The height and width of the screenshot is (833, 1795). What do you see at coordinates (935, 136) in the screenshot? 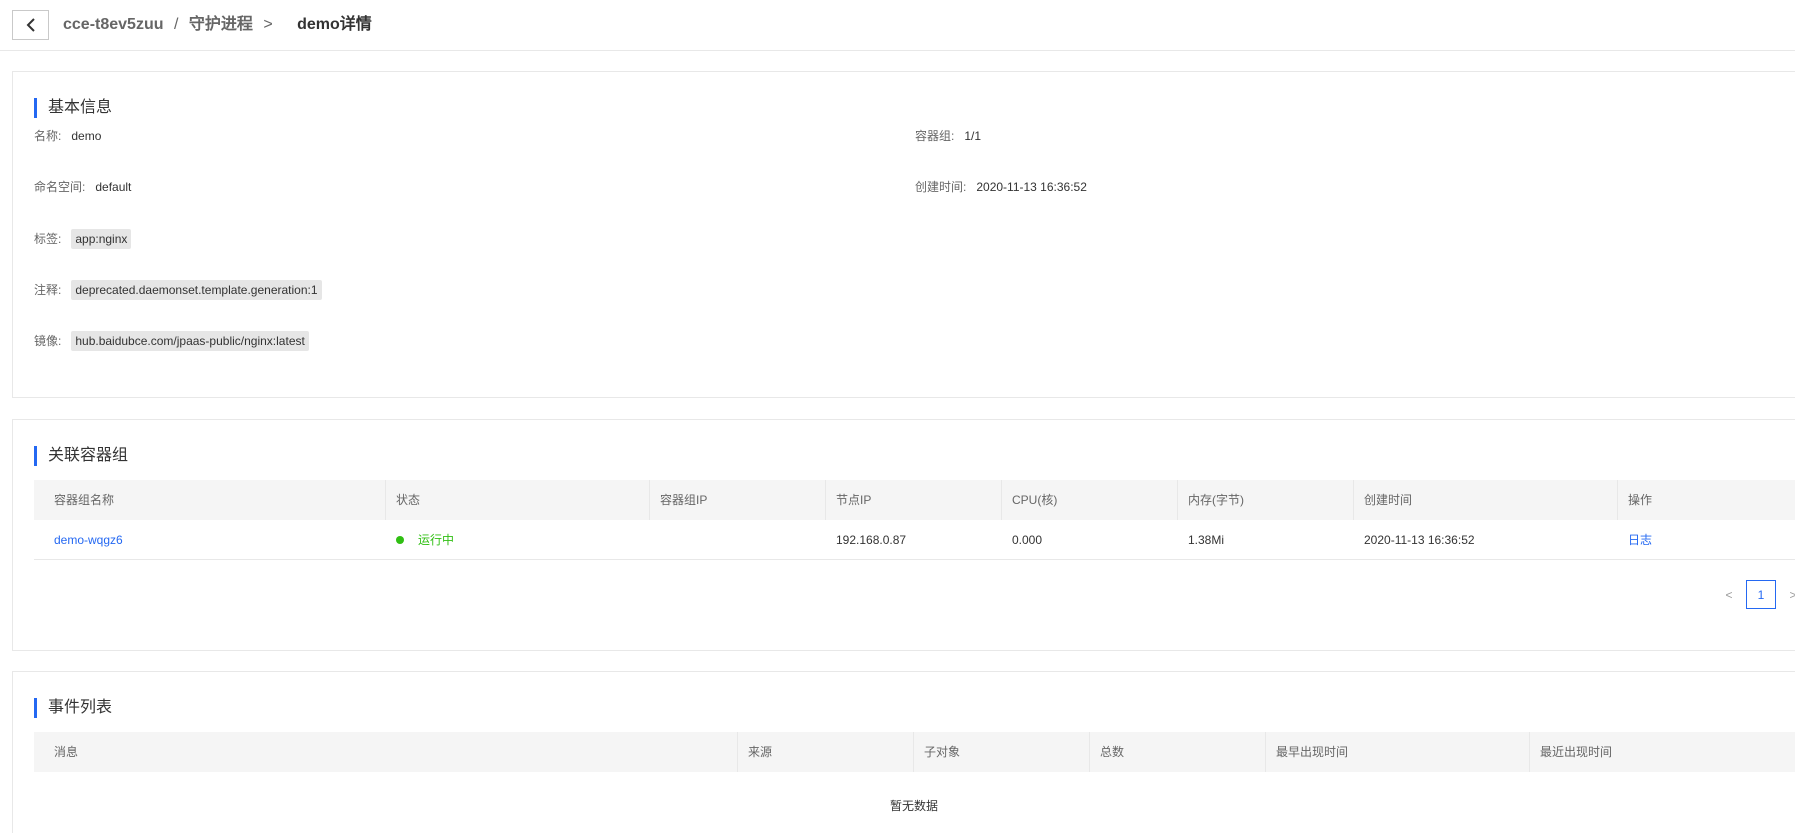
I see `pods-count-label: 容器组:` at bounding box center [935, 136].